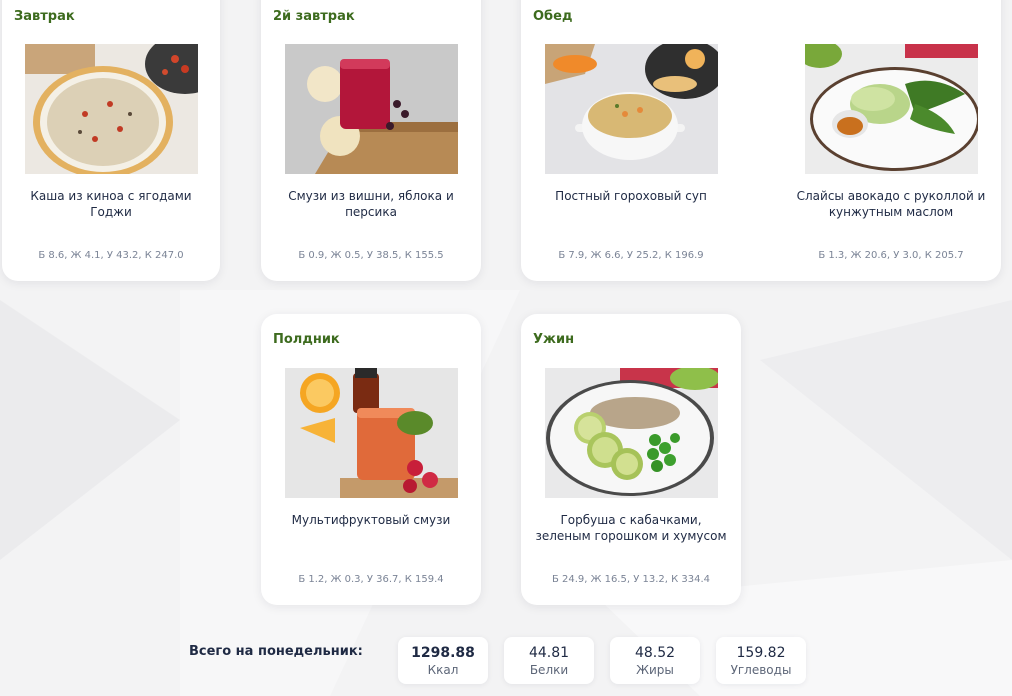 Image resolution: width=1012 pixels, height=696 pixels. Describe the element at coordinates (553, 16) in the screenshot. I see `section-title-lunch: Обед` at that location.